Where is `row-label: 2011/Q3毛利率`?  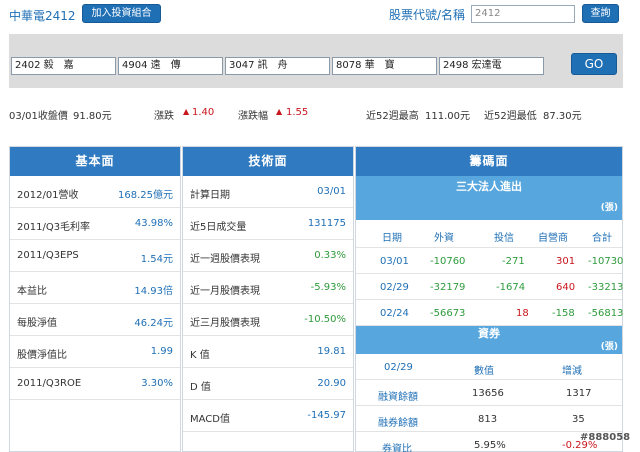
row-label: 2011/Q3毛利率 is located at coordinates (54, 227).